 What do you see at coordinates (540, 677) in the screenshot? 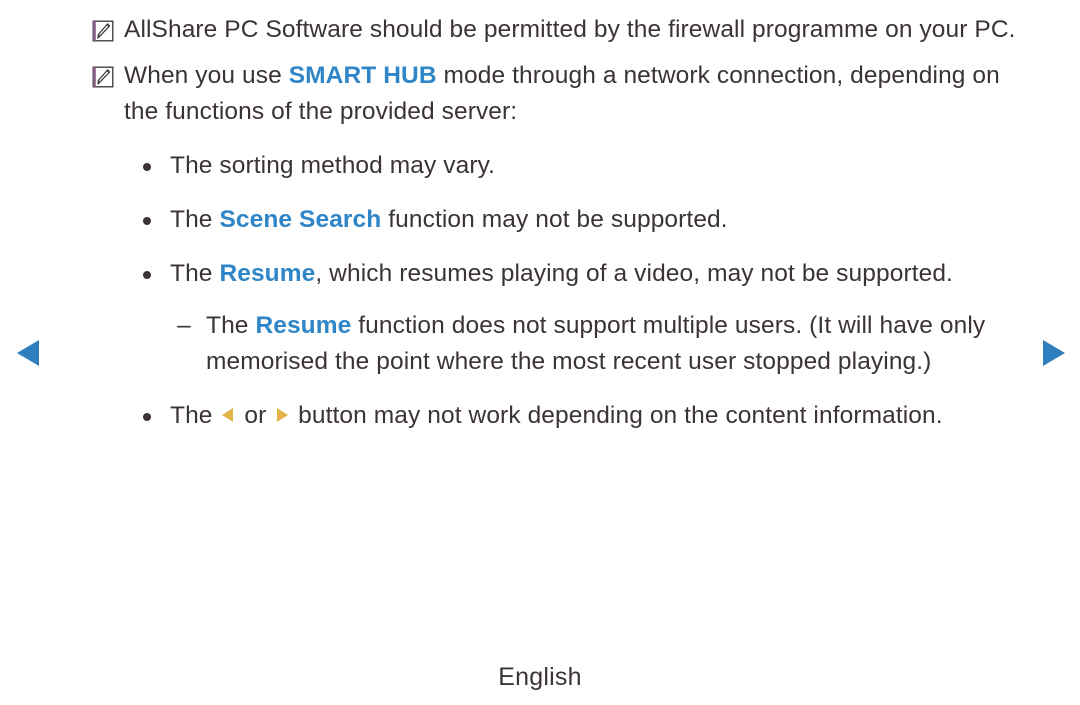
I see `page-language-footer: English` at bounding box center [540, 677].